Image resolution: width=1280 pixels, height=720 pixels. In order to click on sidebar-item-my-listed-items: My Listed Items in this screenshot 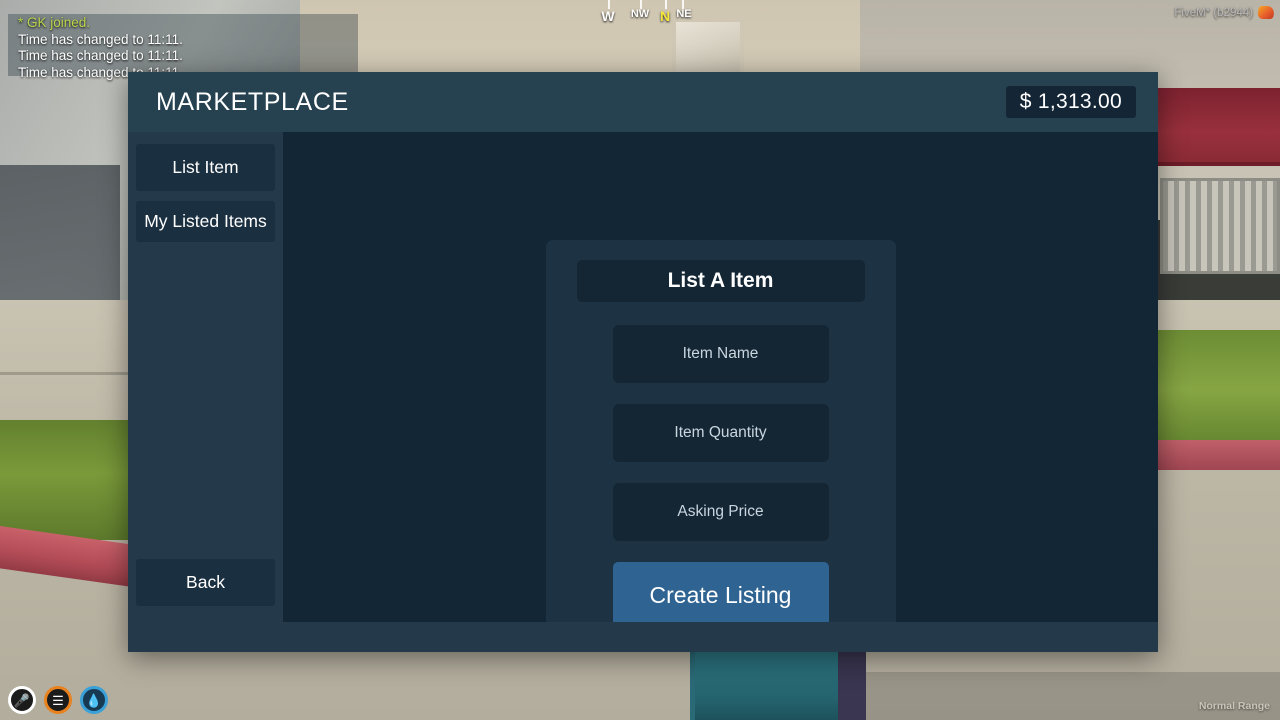, I will do `click(205, 221)`.